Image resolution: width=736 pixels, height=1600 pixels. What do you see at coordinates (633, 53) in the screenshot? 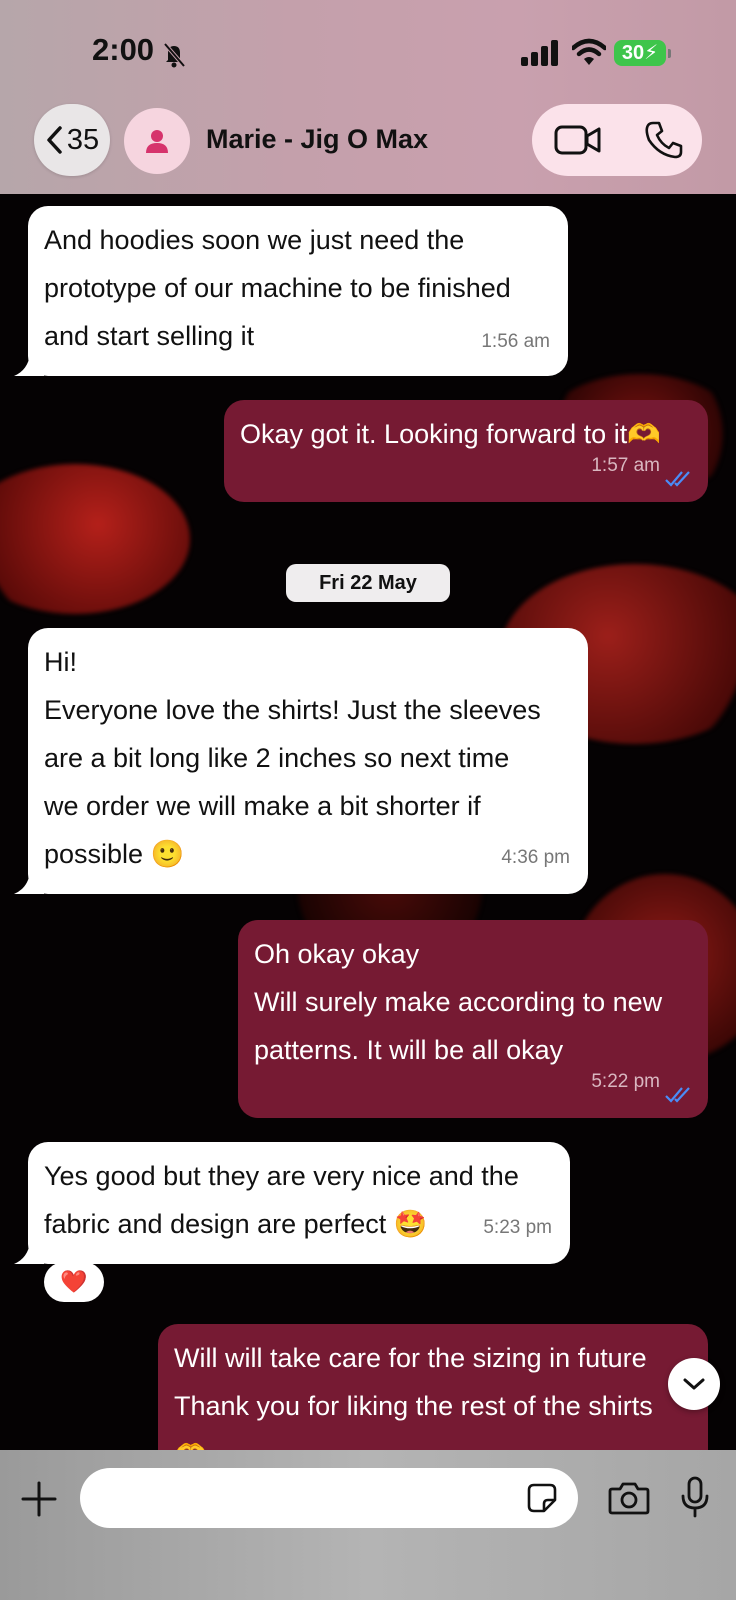
I see `battery-level: 30` at bounding box center [633, 53].